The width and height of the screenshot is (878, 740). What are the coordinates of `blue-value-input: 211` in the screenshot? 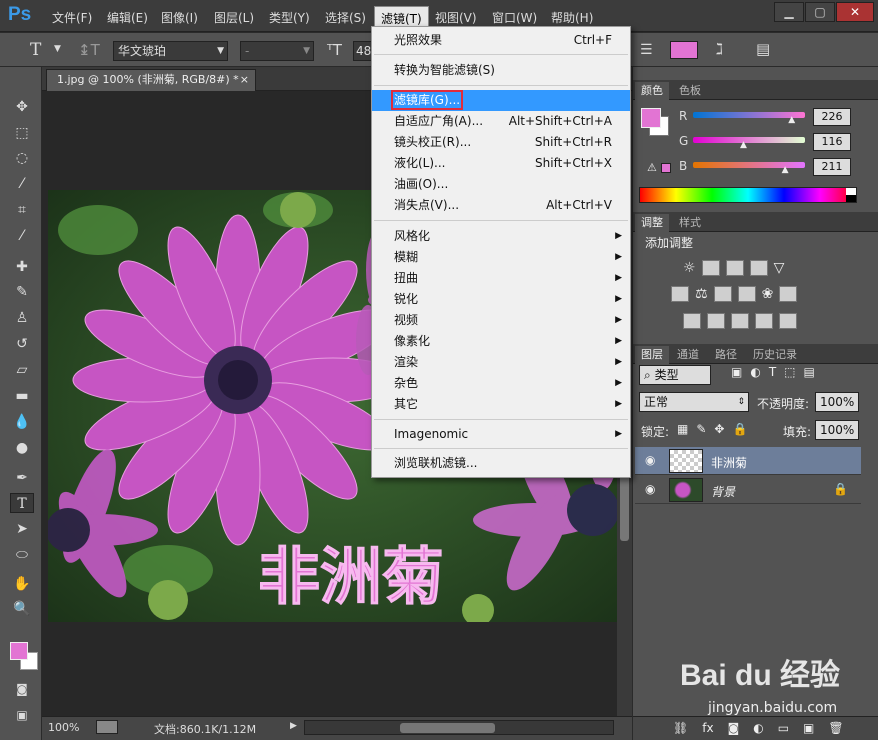 It's located at (832, 167).